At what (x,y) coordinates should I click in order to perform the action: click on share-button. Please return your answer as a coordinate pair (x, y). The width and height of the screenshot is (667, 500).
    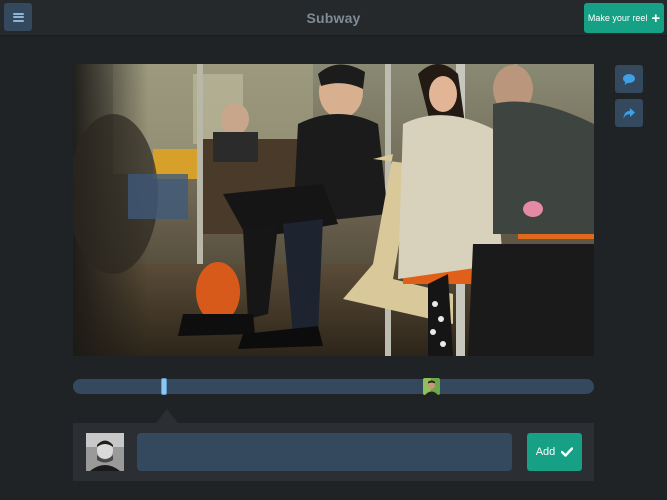
    Looking at the image, I should click on (629, 113).